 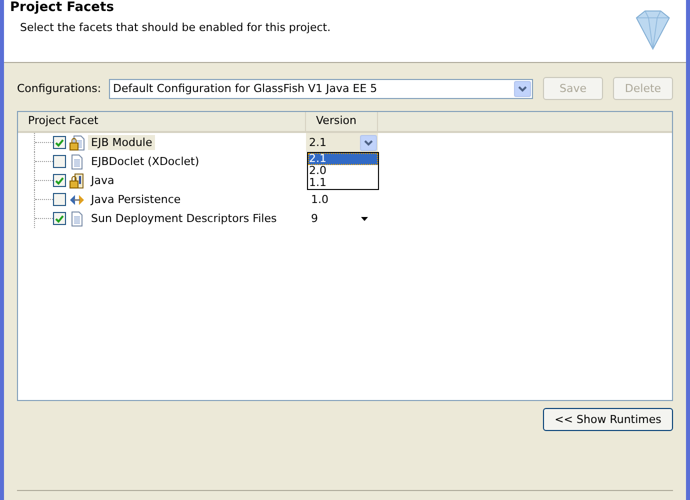 What do you see at coordinates (77, 180) in the screenshot?
I see `locked-jar-icon` at bounding box center [77, 180].